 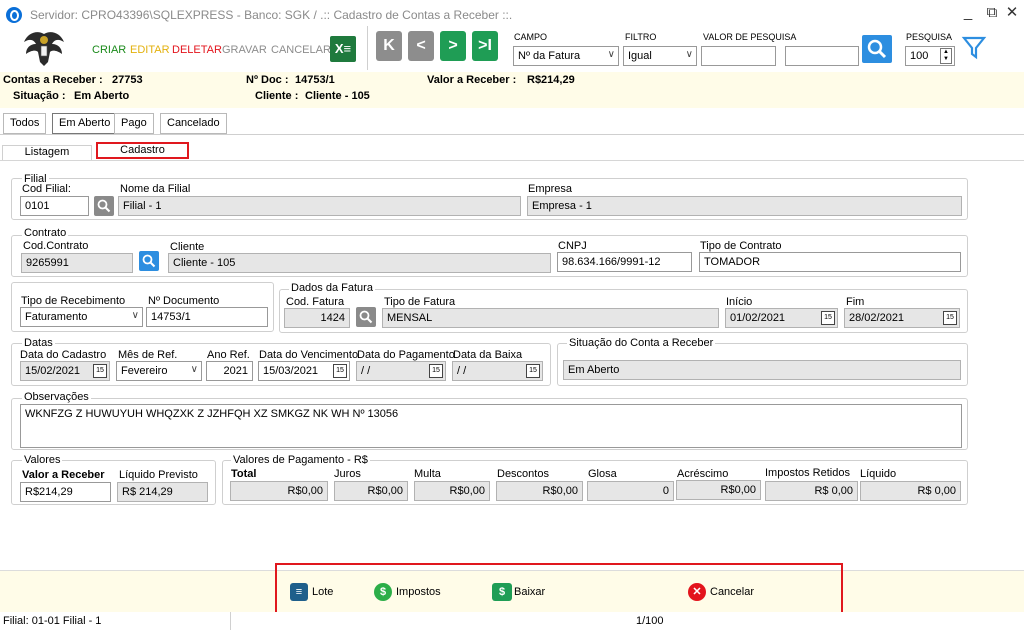 What do you see at coordinates (109, 50) in the screenshot?
I see `criar-button: CRIAR` at bounding box center [109, 50].